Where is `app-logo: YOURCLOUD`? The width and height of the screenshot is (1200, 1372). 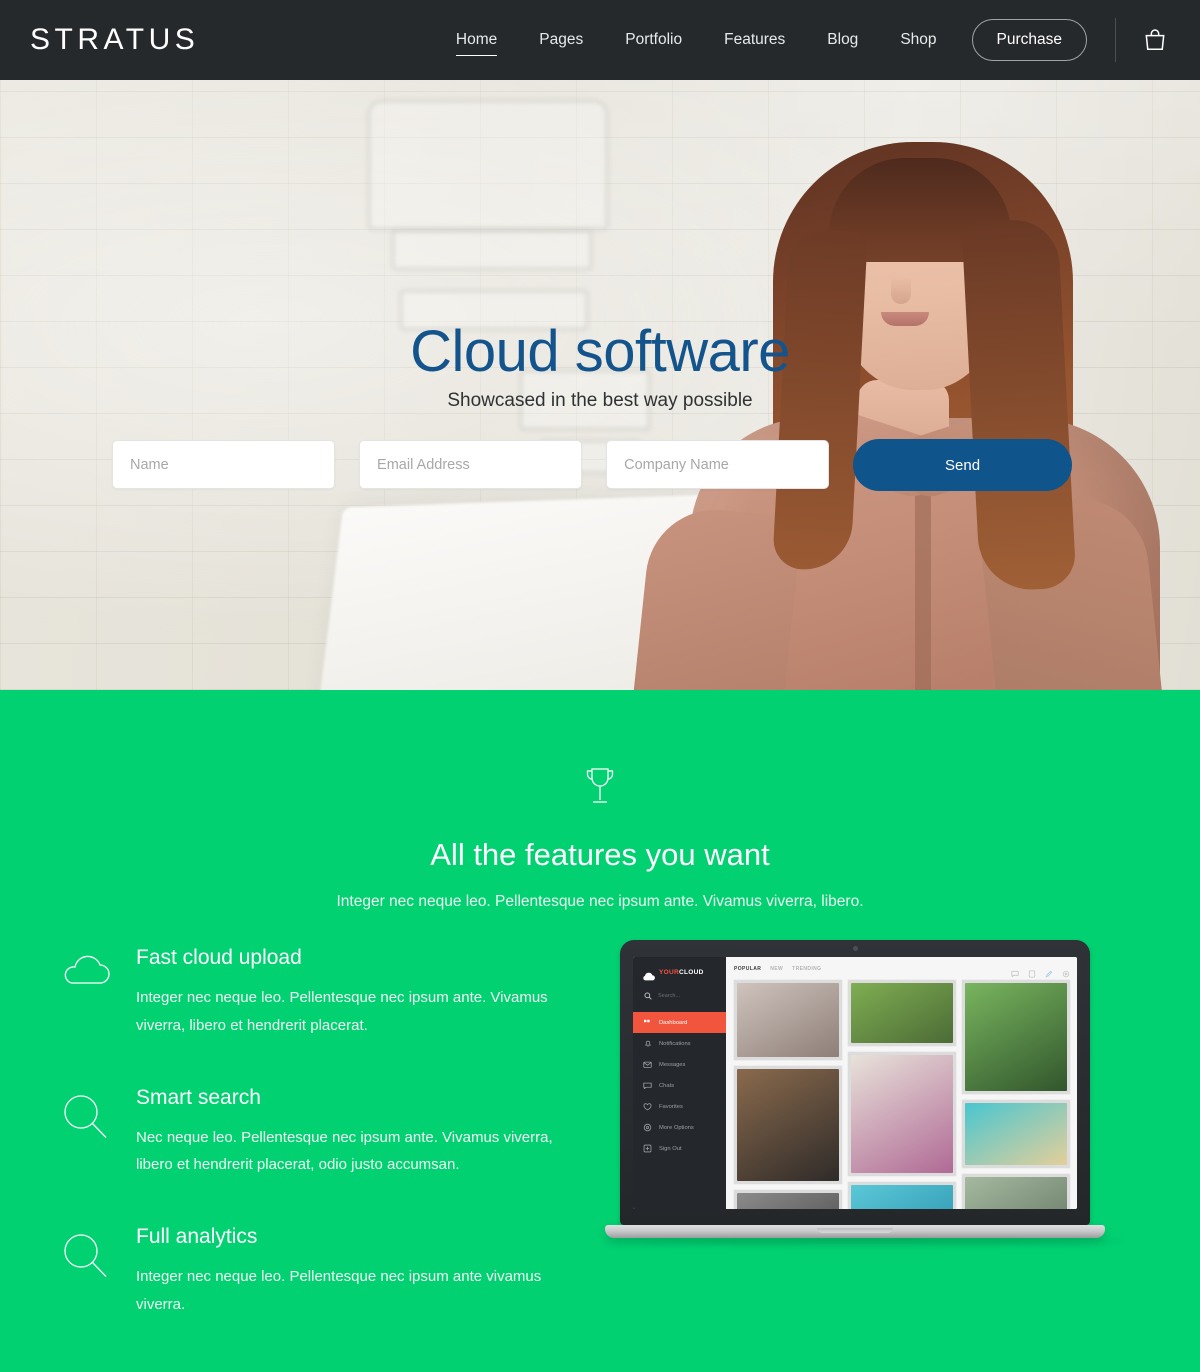 app-logo: YOURCLOUD is located at coordinates (679, 974).